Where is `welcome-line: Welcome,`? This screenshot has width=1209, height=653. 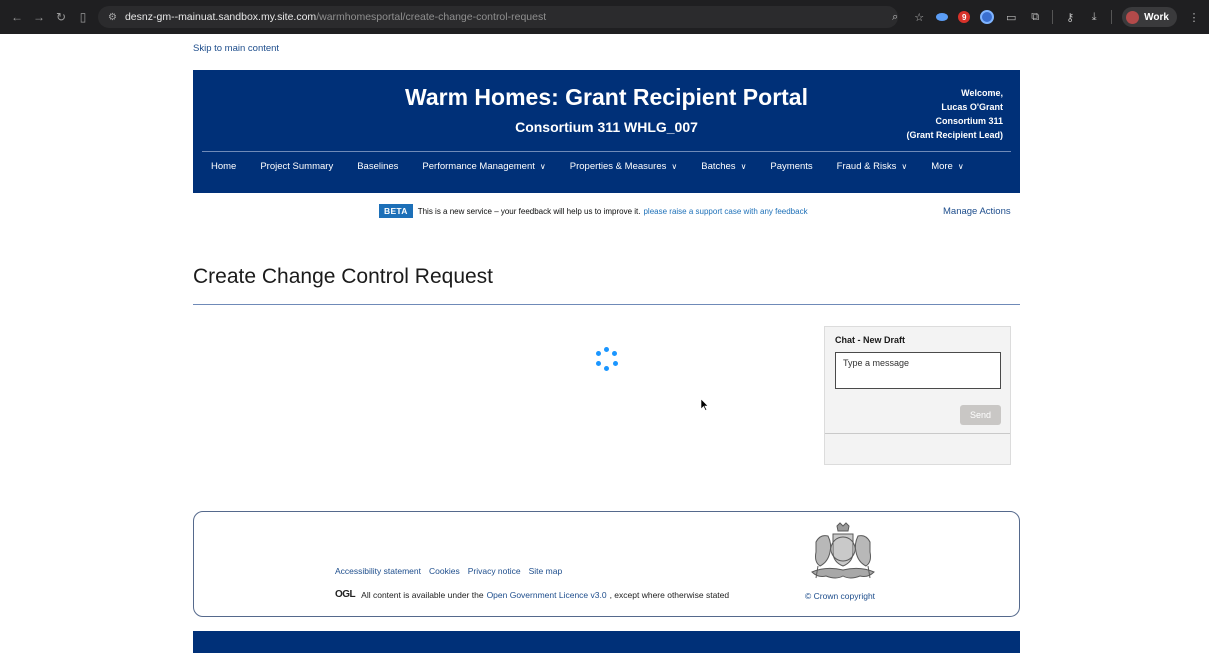 welcome-line: Welcome, is located at coordinates (982, 93).